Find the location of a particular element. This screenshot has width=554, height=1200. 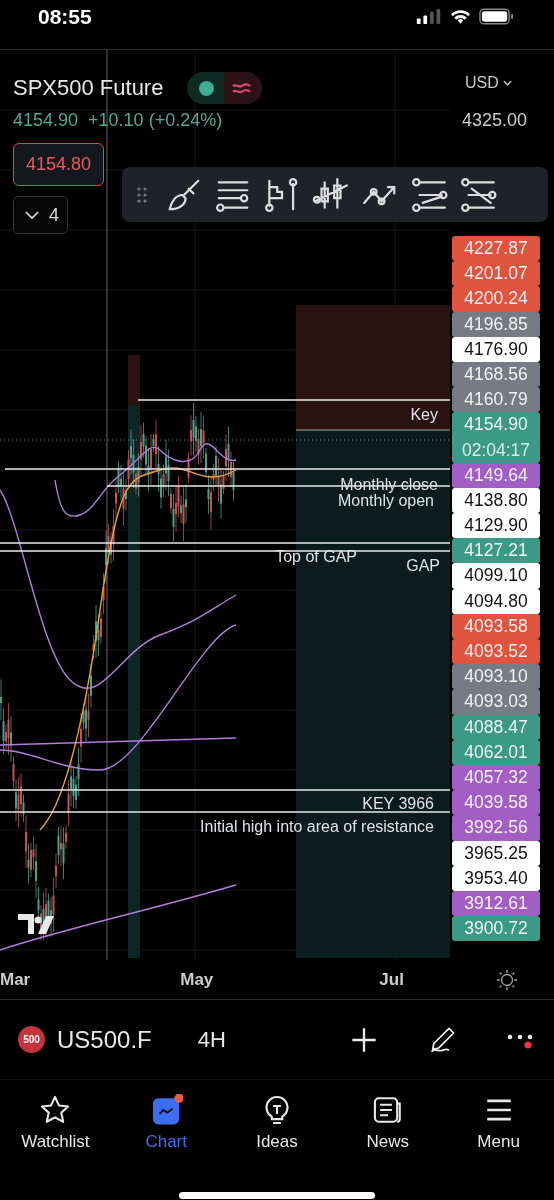

price-label: 4094.80 is located at coordinates (496, 601).